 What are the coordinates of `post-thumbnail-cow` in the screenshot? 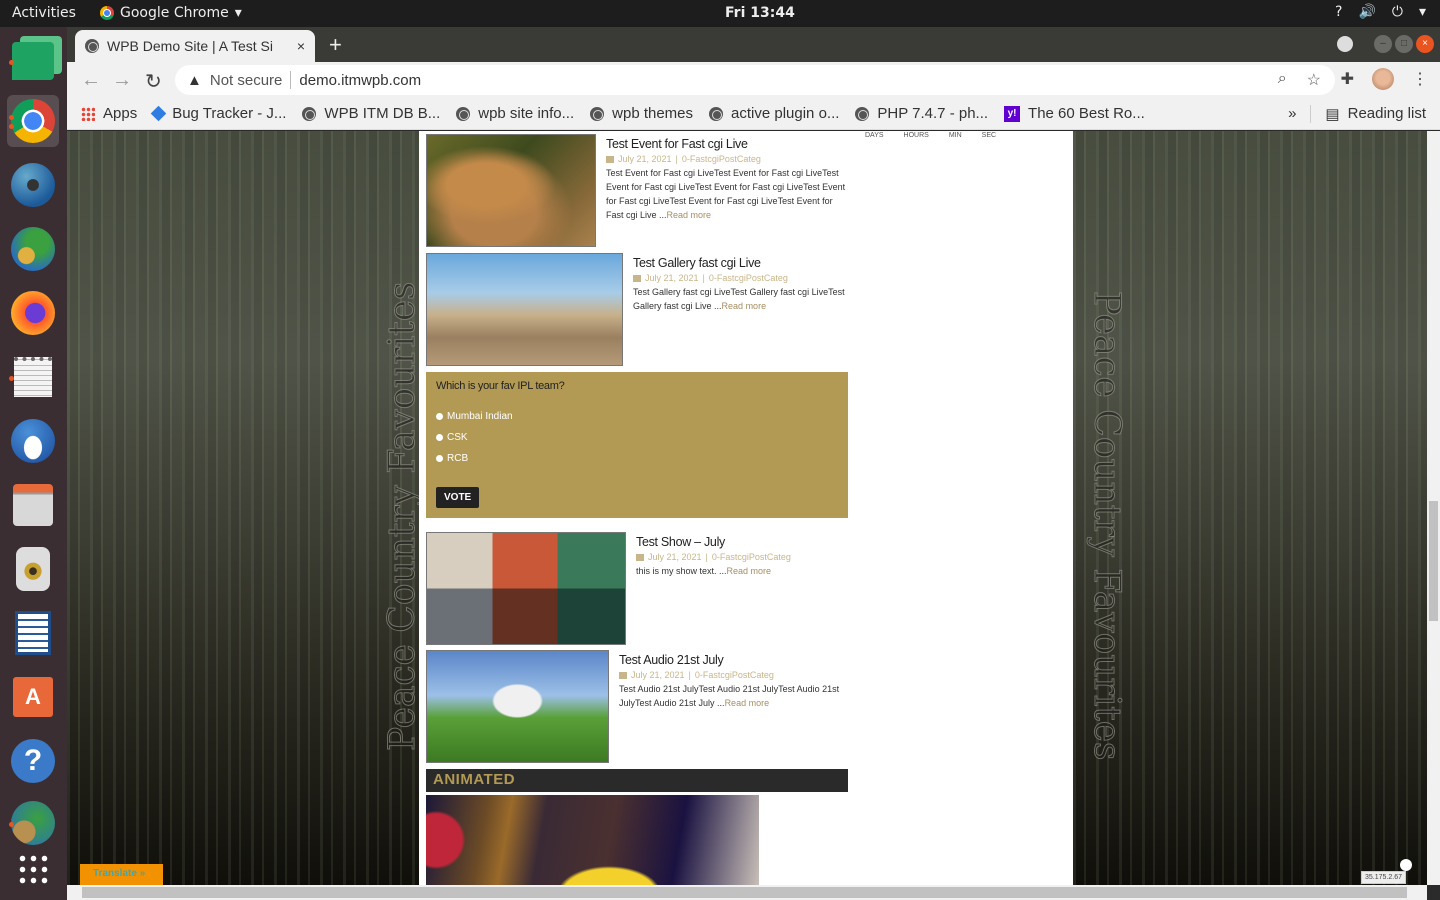 It's located at (517, 706).